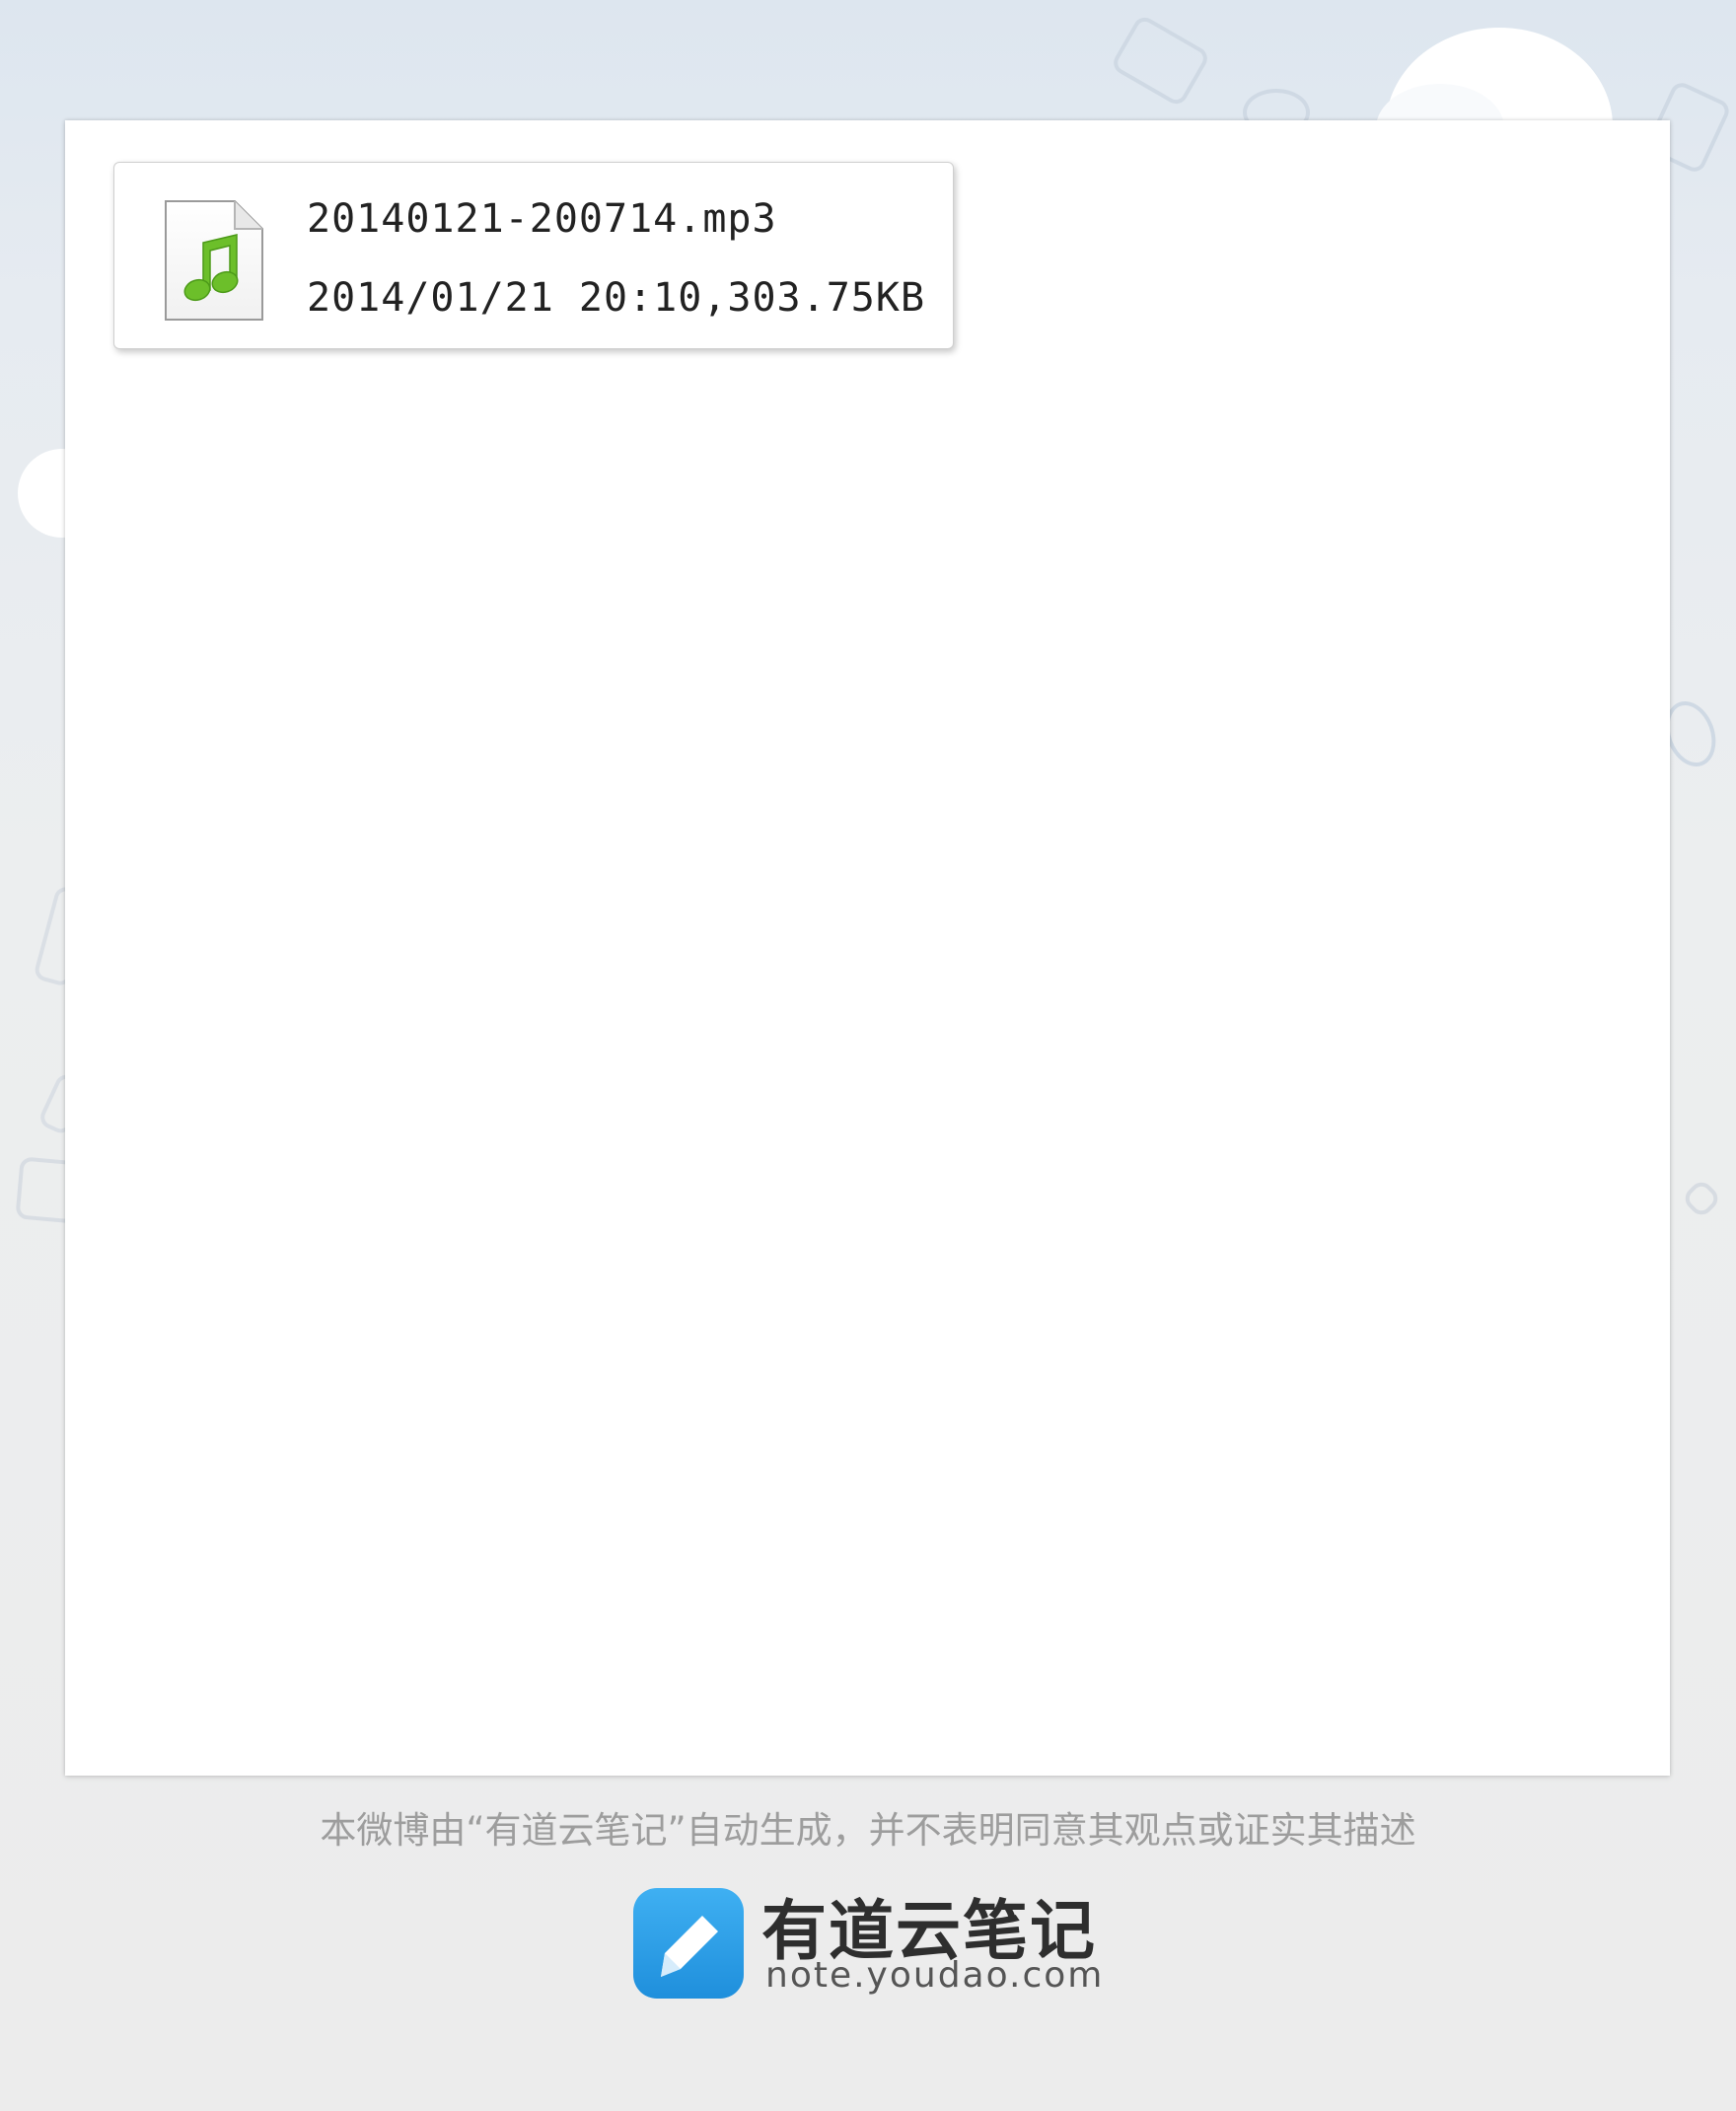 This screenshot has height=2111, width=1736. What do you see at coordinates (542, 219) in the screenshot?
I see `attachment-file-name: 20140121-200714.mp3` at bounding box center [542, 219].